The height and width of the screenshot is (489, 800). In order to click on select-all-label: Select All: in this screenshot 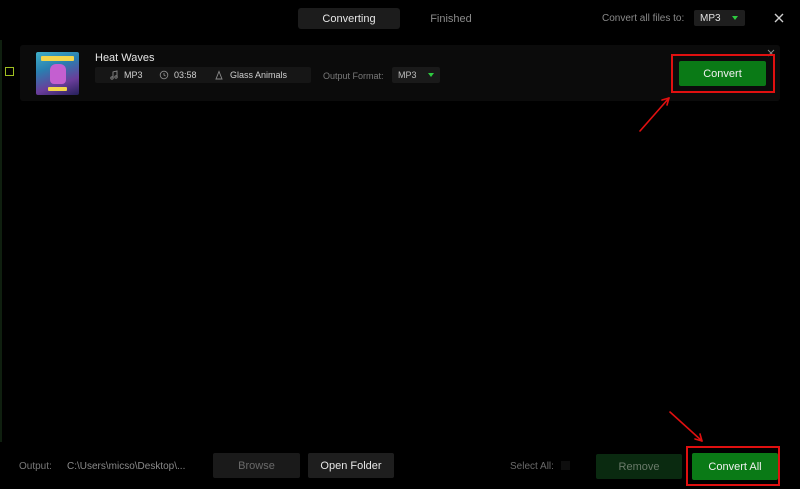, I will do `click(532, 466)`.